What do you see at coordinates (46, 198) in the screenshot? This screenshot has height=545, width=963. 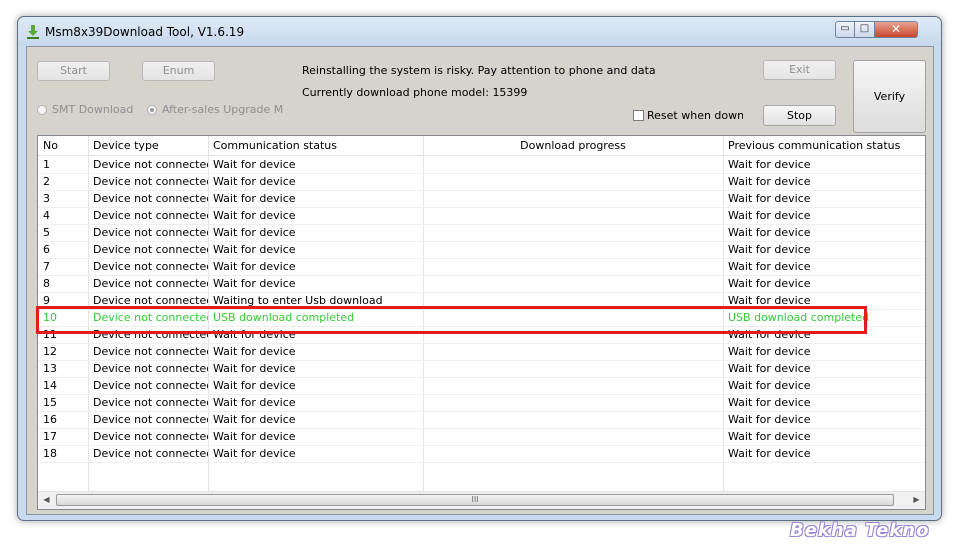 I see `cell-no: 3` at bounding box center [46, 198].